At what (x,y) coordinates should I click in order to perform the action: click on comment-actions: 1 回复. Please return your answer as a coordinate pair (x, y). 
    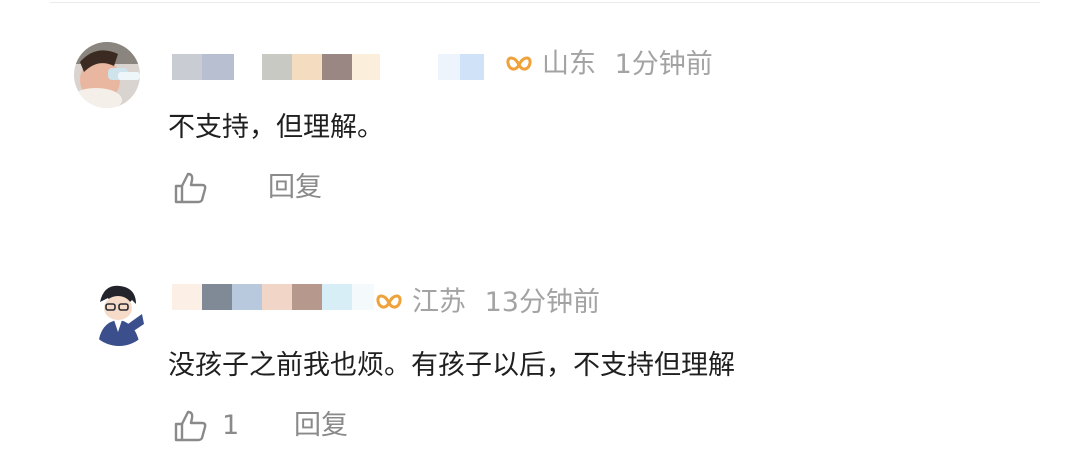
    Looking at the image, I should click on (322, 426).